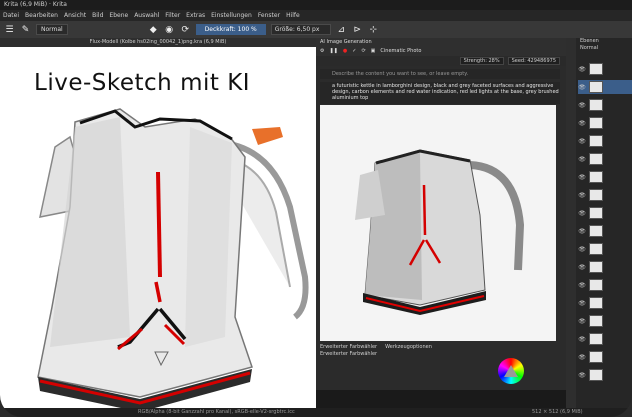 The image size is (632, 417). I want to click on blend-mode-select: Normal, so click(52, 29).